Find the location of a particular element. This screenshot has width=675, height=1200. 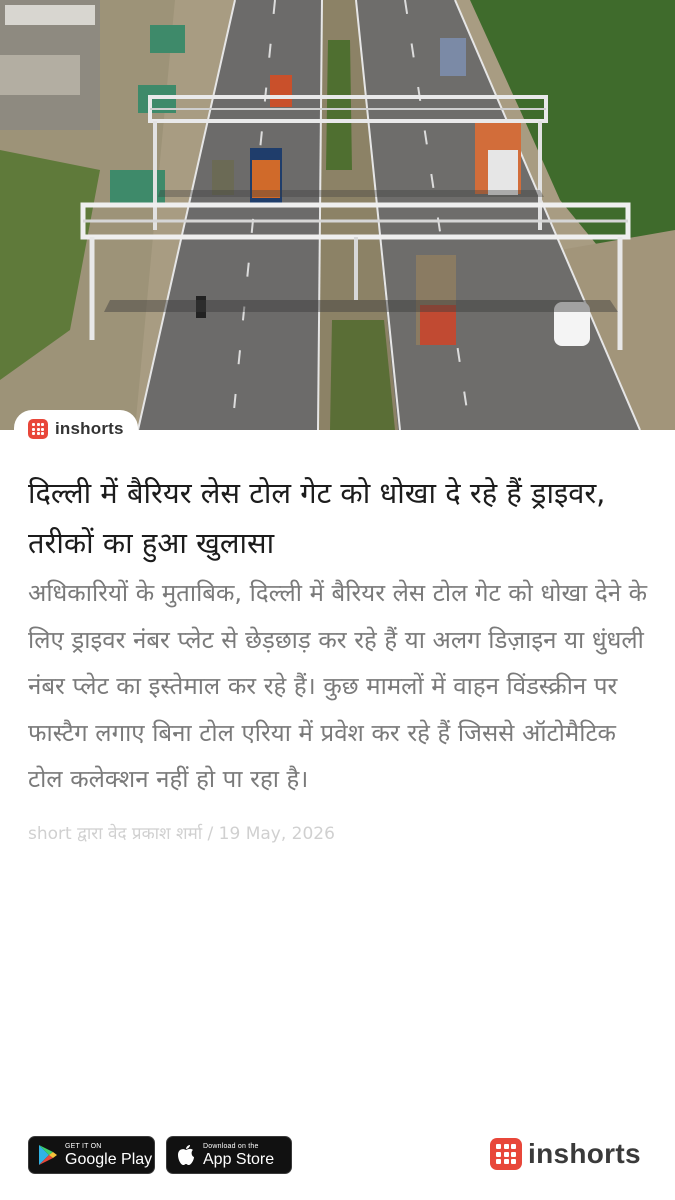

badge-label: inshorts is located at coordinates (89, 428).